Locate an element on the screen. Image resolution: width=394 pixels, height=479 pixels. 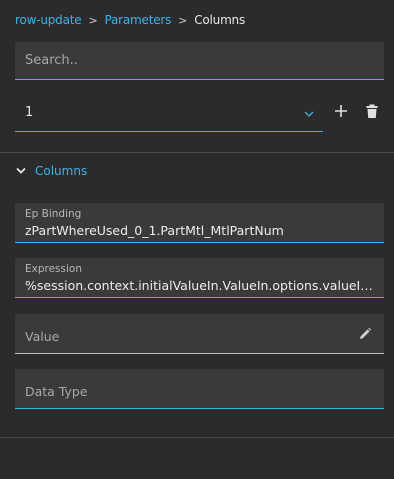
pencil-icon is located at coordinates (365, 334).